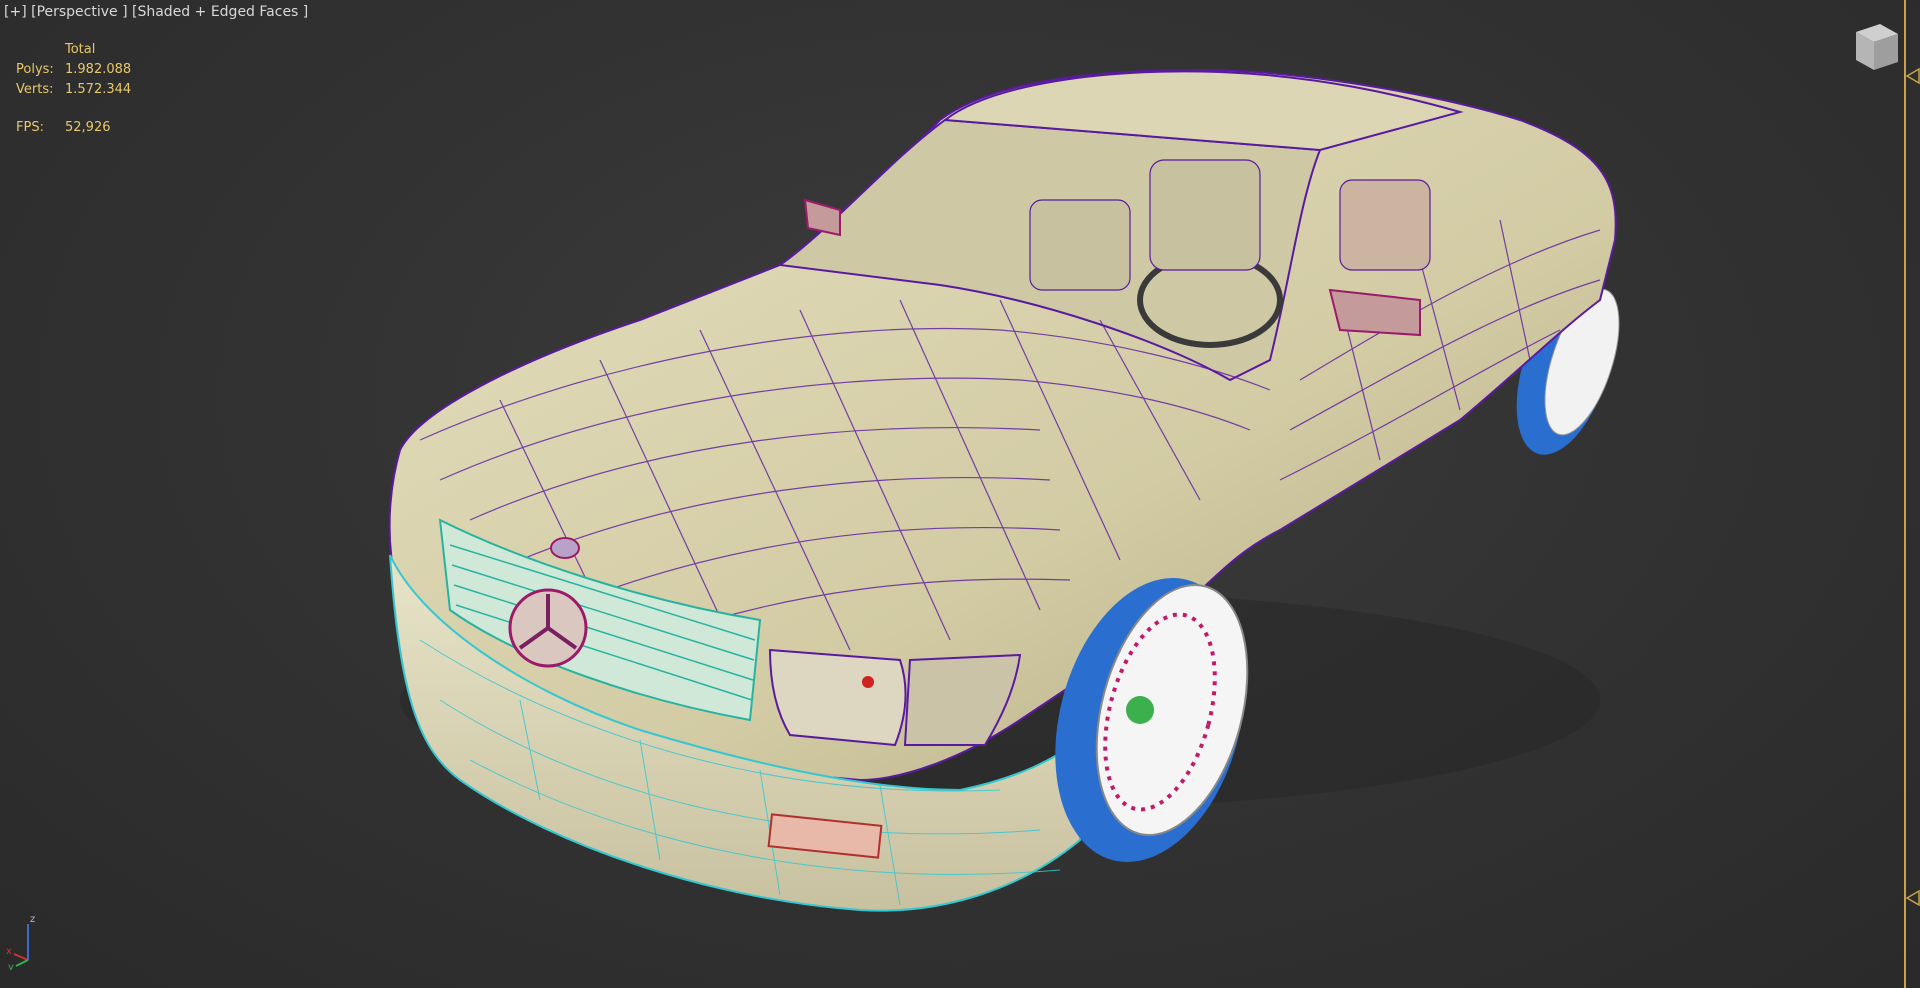 This screenshot has width=1920, height=988. Describe the element at coordinates (565, 548) in the screenshot. I see `hood-emblem` at that location.